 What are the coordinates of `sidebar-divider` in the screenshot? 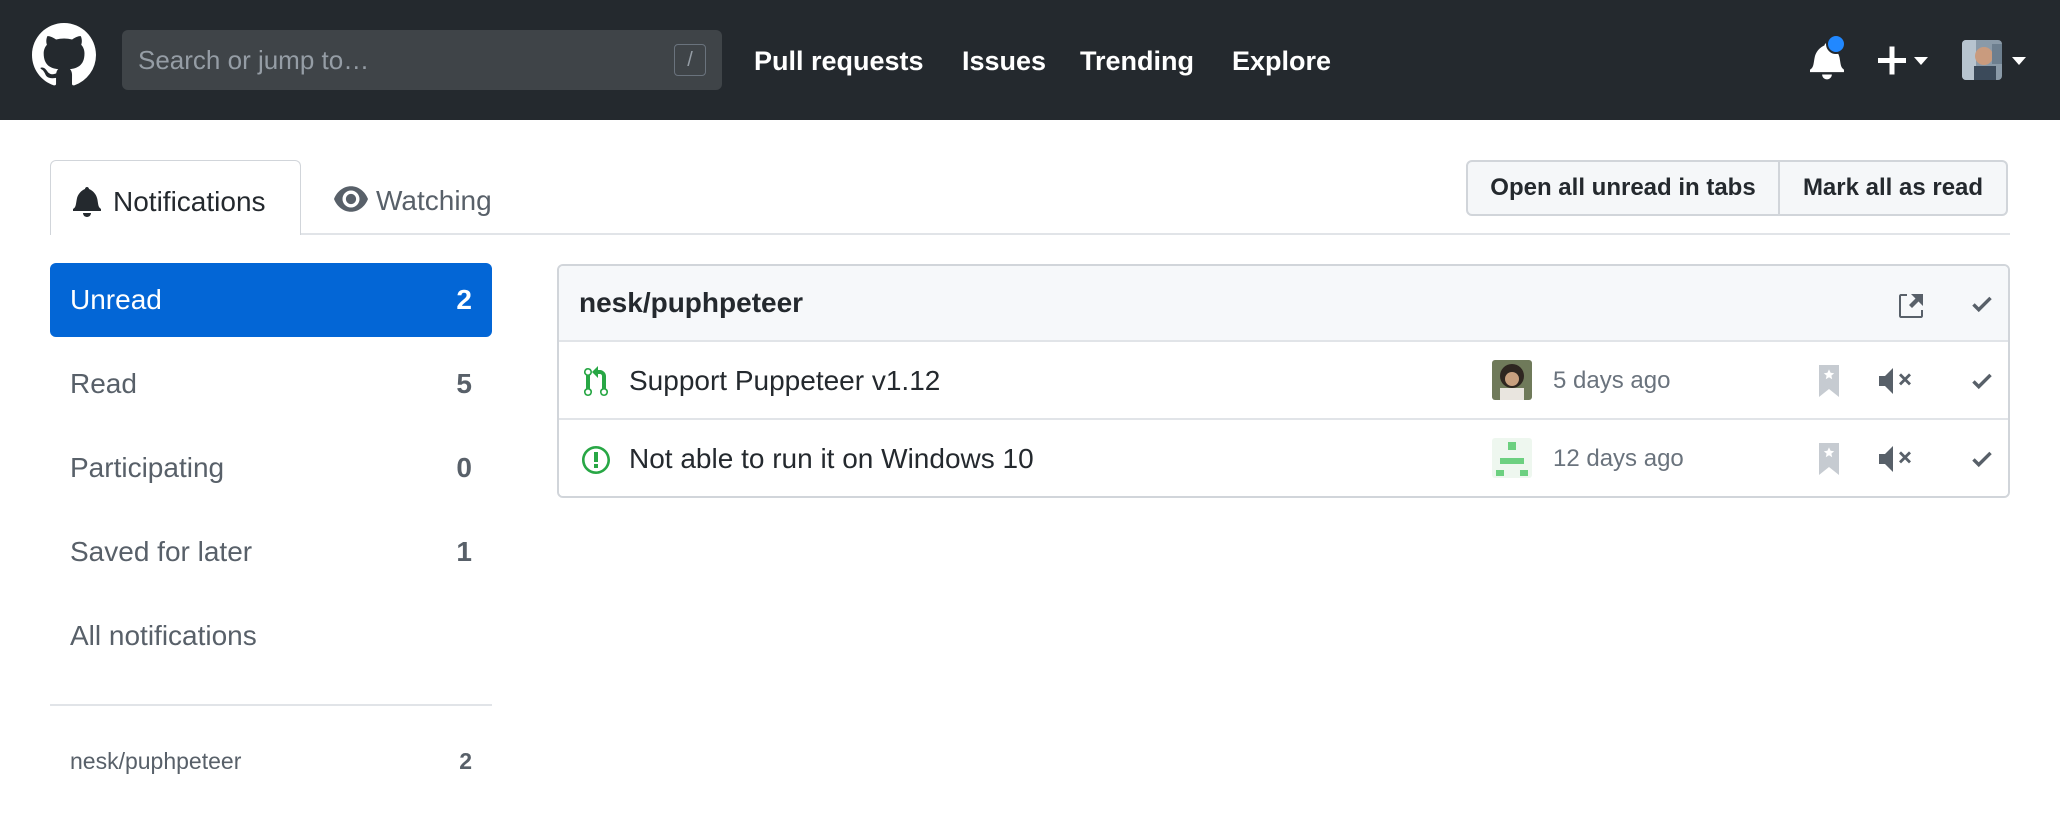 It's located at (271, 705).